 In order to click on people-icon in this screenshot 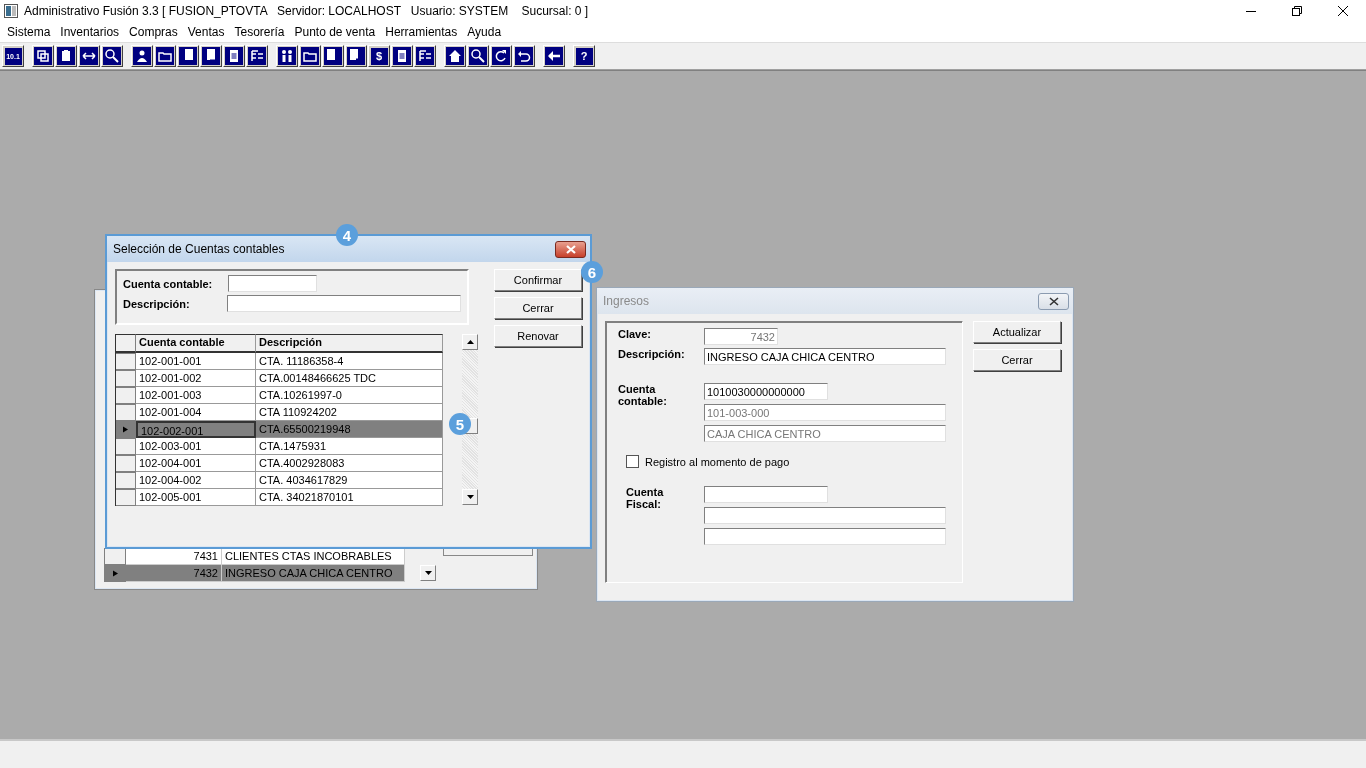, I will do `click(287, 56)`.